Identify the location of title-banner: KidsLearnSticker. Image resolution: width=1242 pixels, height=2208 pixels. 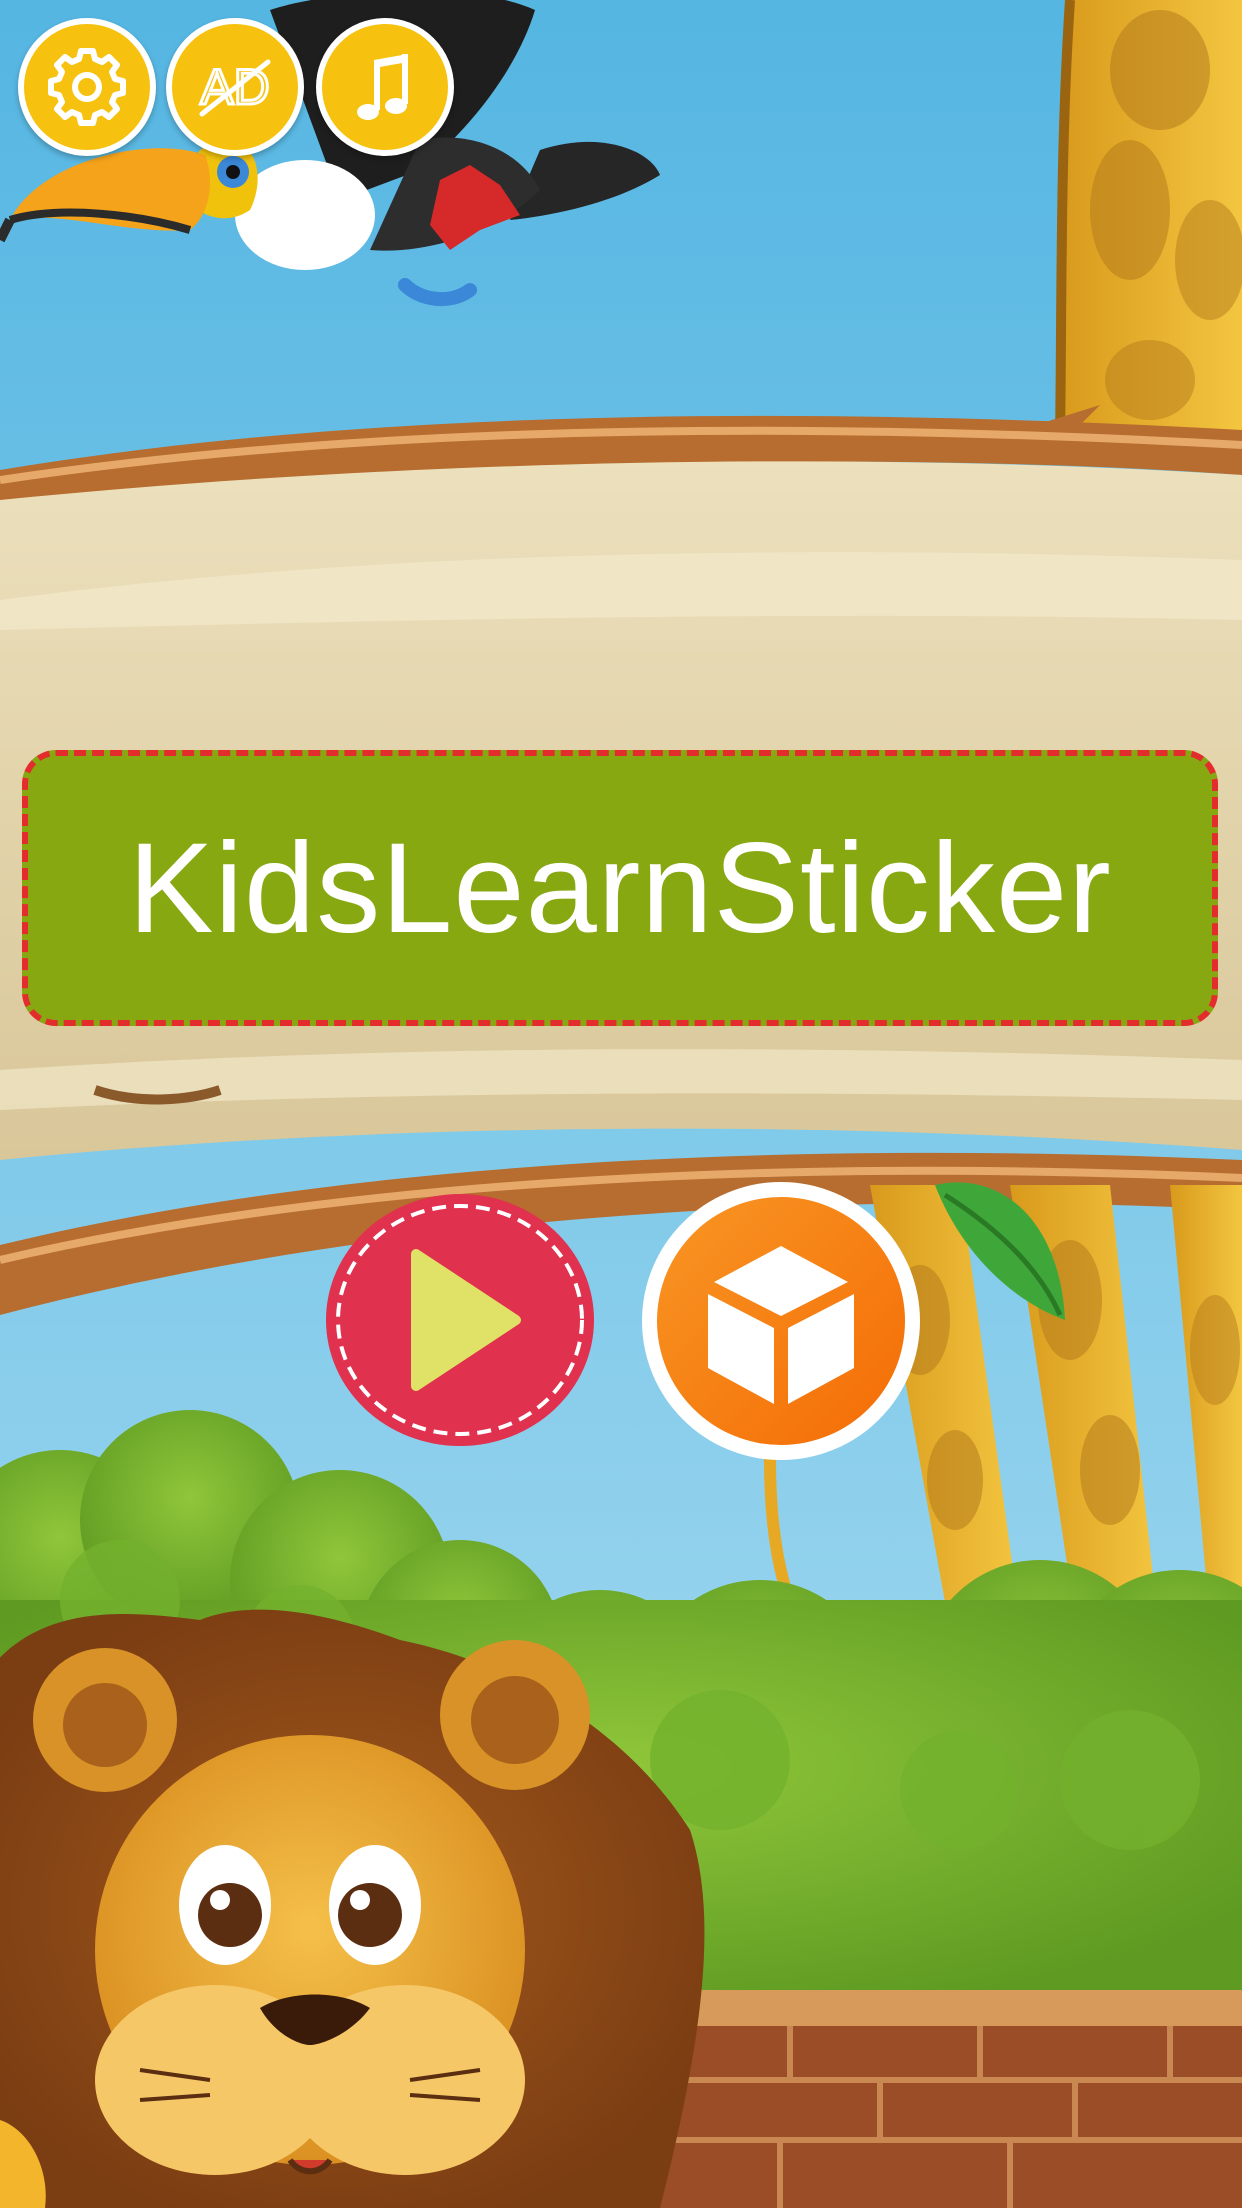
(620, 888).